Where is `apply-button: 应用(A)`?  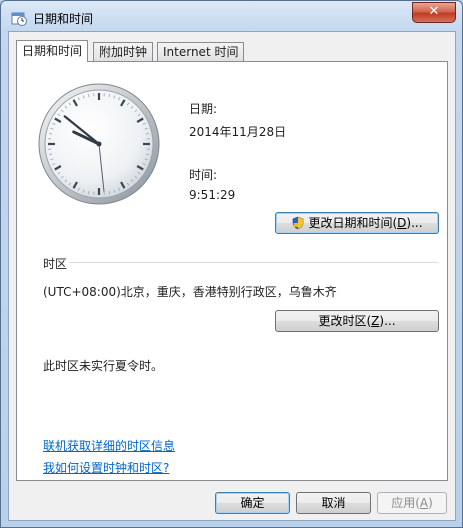
apply-button: 应用(A) is located at coordinates (412, 503).